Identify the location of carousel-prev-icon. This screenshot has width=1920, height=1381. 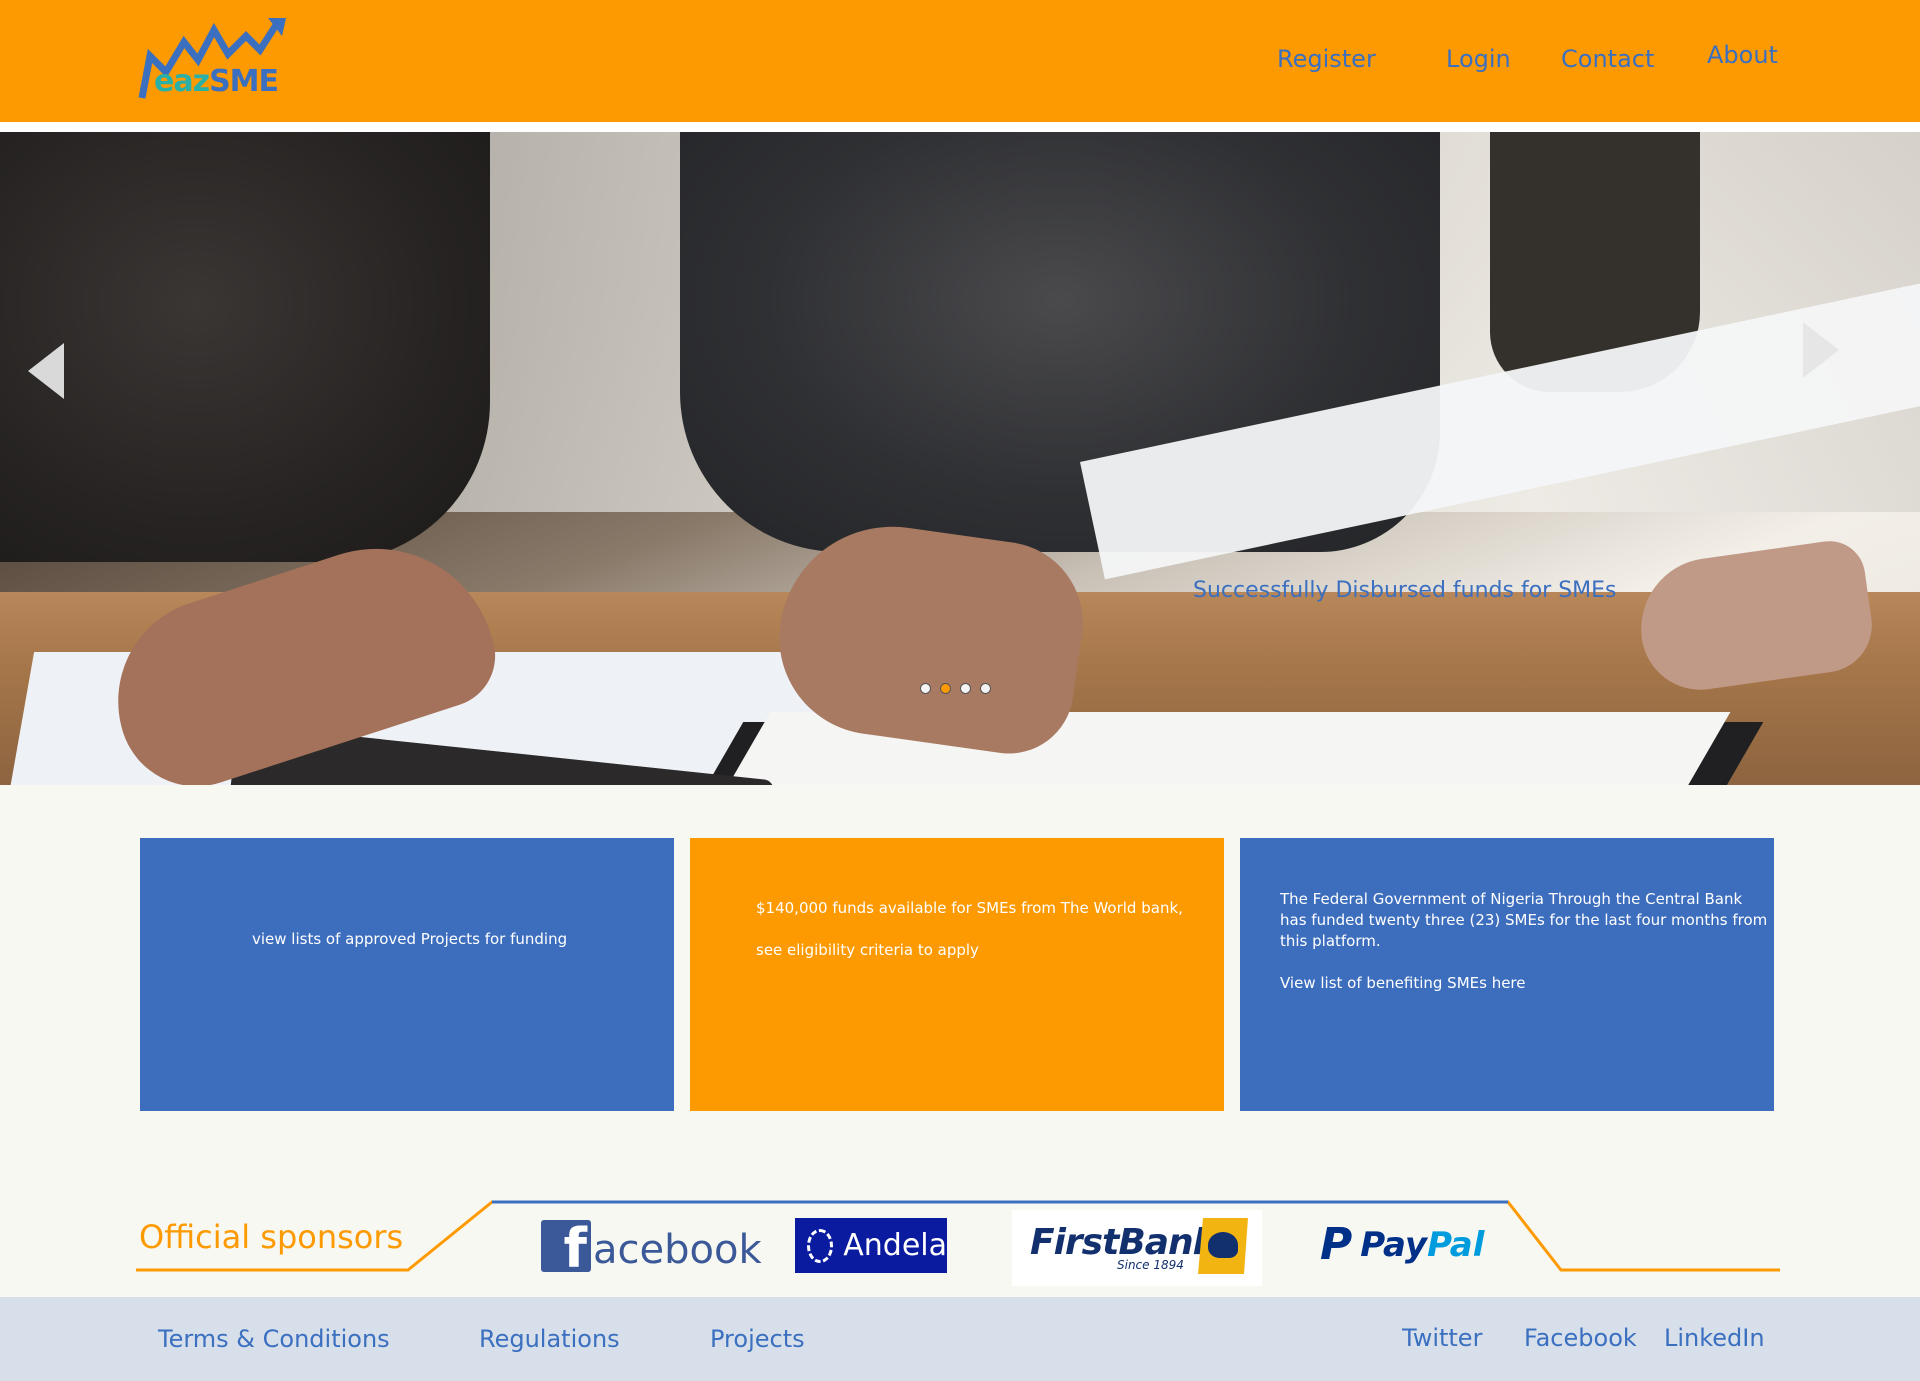
(46, 371).